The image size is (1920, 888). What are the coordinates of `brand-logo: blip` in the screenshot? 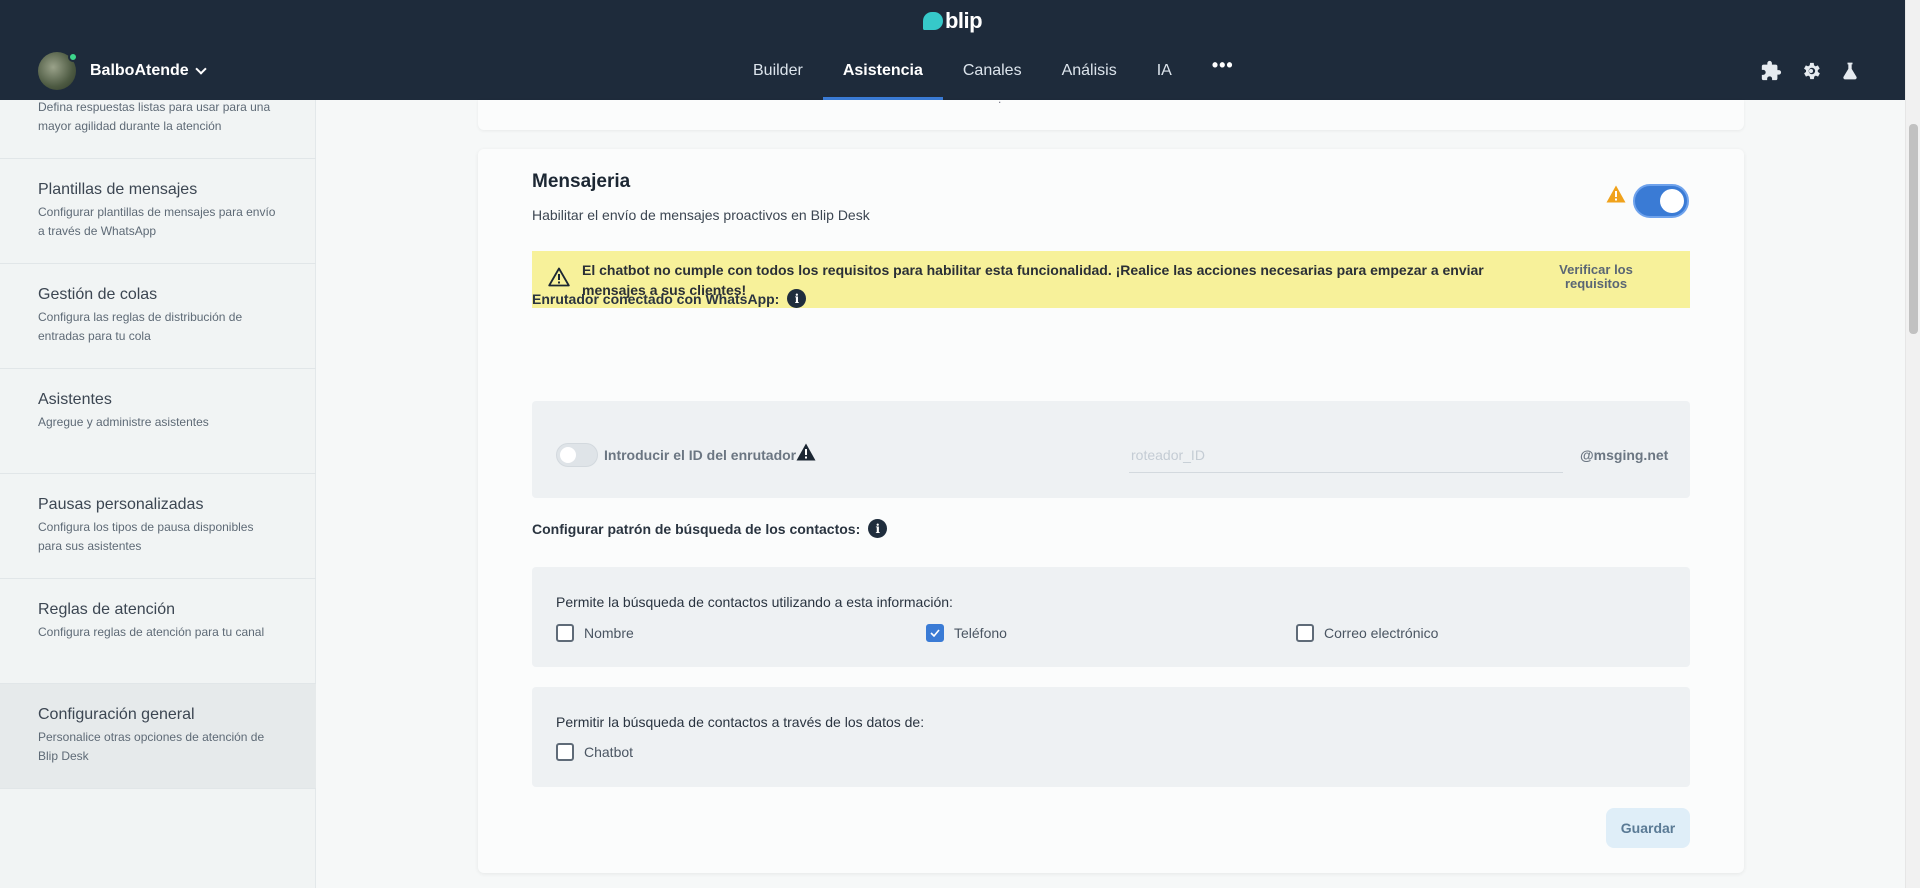 It's located at (952, 21).